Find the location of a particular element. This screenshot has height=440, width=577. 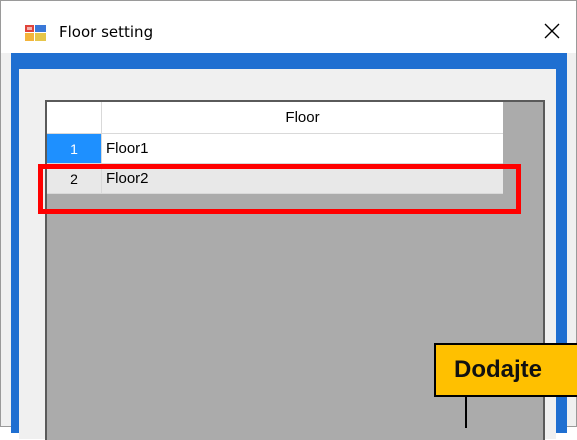

close-button is located at coordinates (552, 31).